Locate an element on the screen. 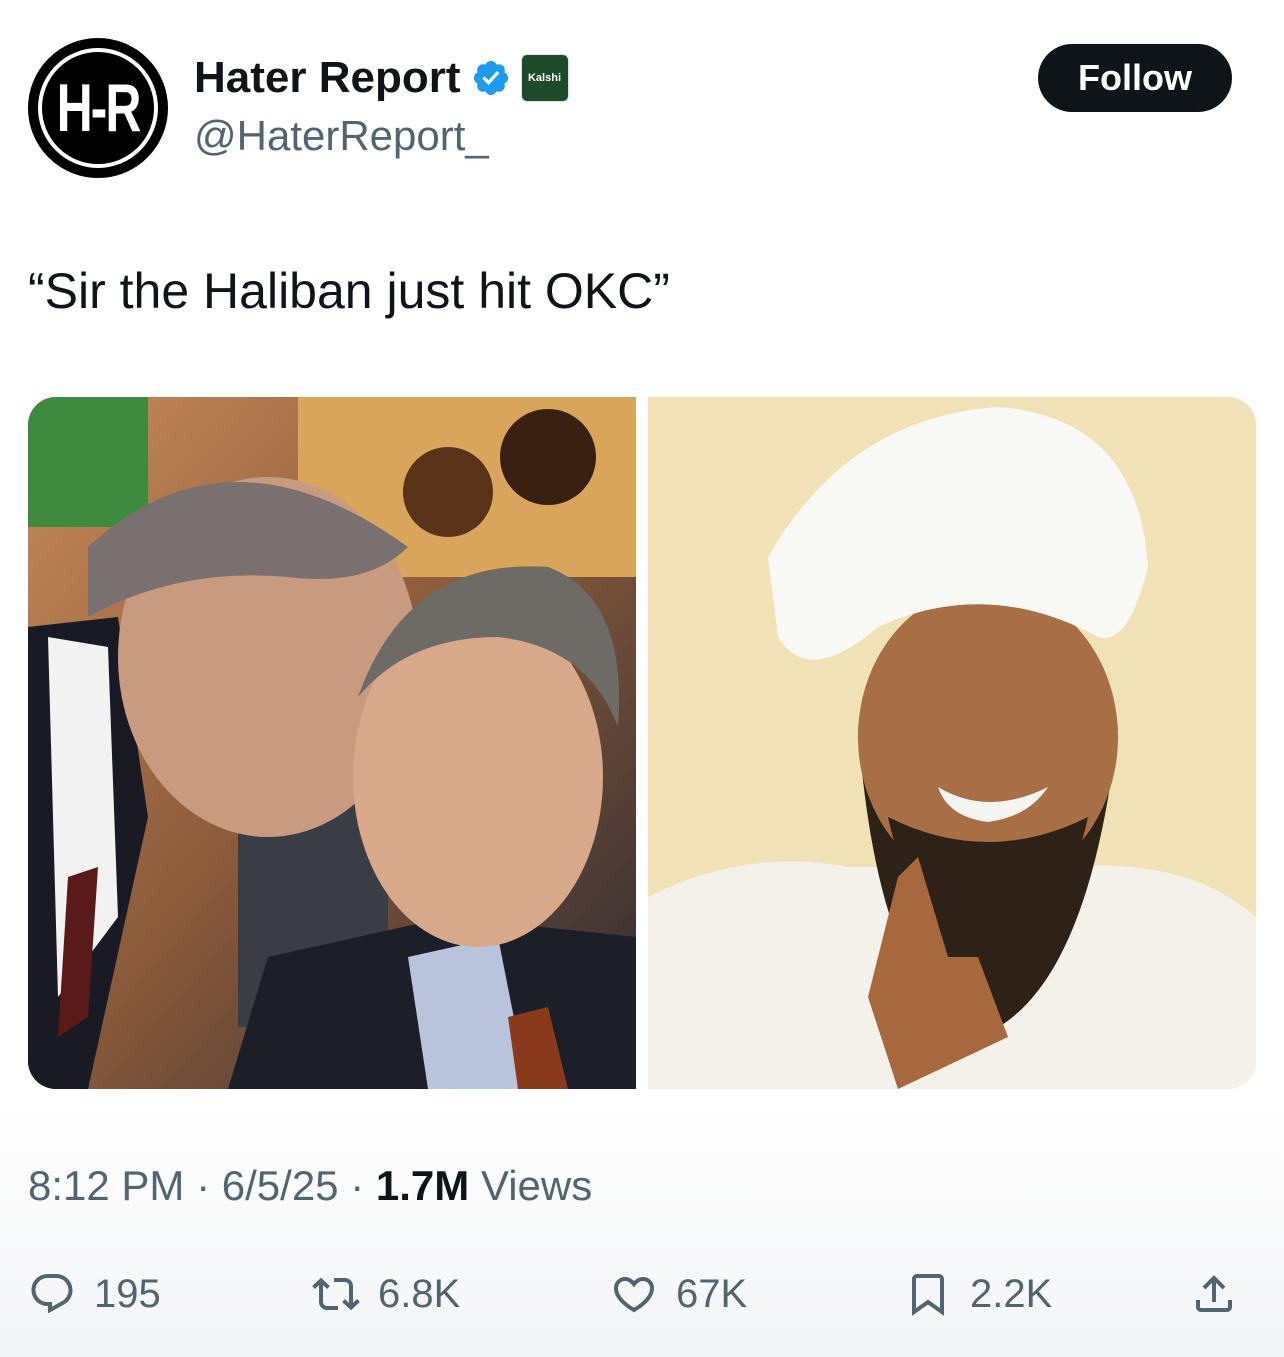  like-button: 67K is located at coordinates (678, 1294).